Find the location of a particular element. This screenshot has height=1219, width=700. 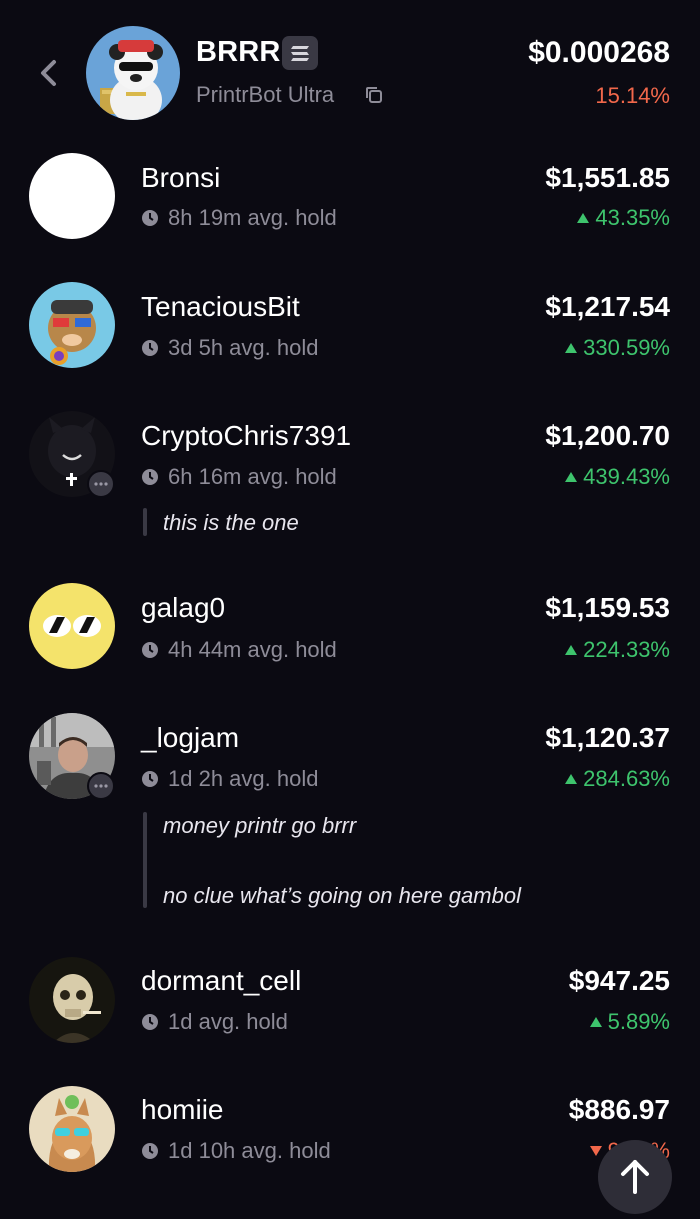

pnl-change: 43.35% is located at coordinates (623, 218).